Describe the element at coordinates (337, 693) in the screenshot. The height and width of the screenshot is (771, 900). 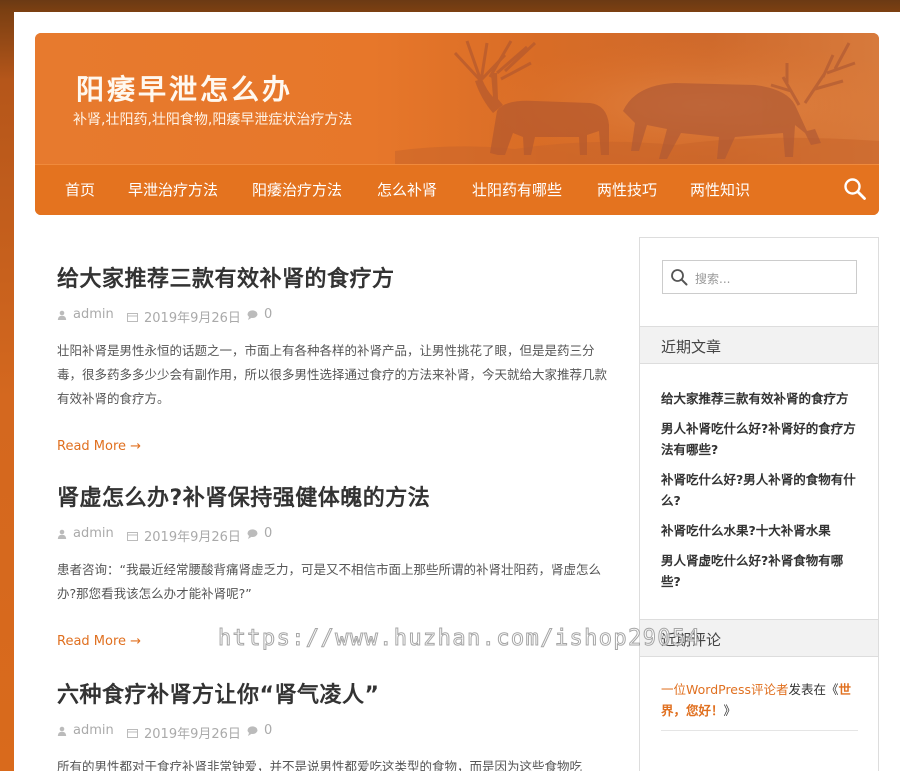
I see `post-title: 六种食疗补肾方让你“肾气凌人”` at that location.